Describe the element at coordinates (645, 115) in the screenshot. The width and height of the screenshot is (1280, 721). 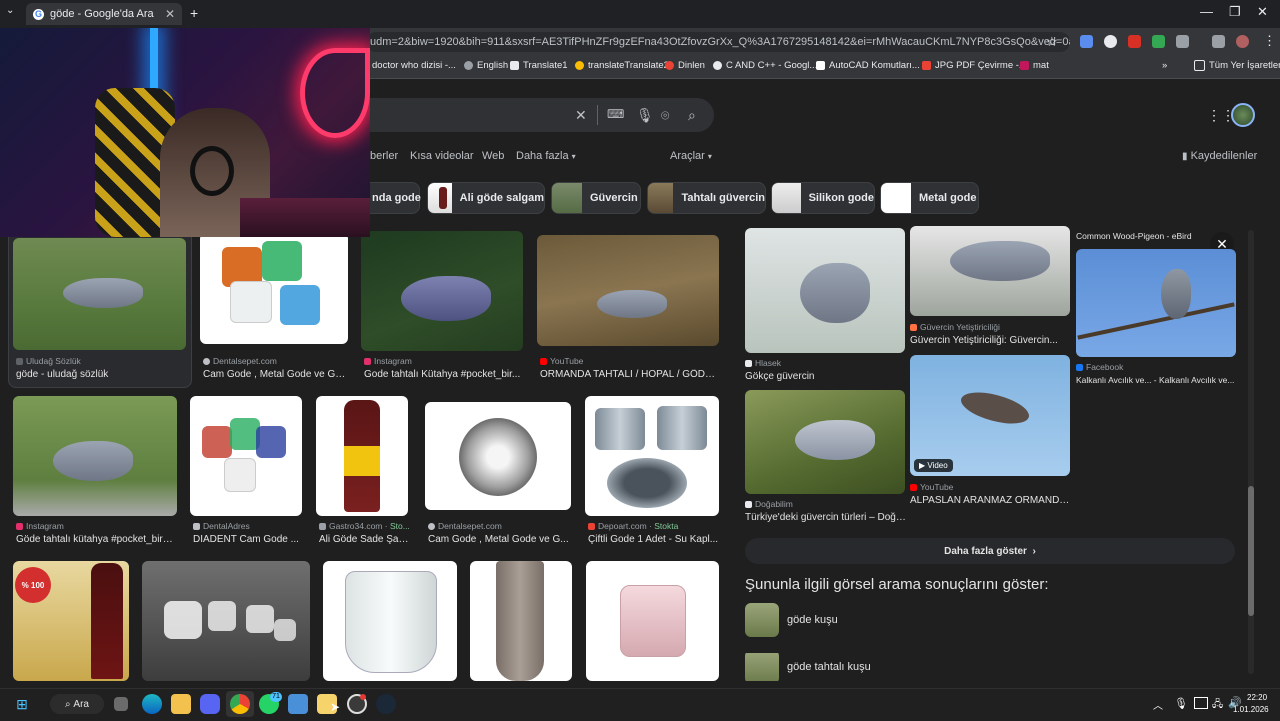
I see `microphone-icon: 🎙` at that location.